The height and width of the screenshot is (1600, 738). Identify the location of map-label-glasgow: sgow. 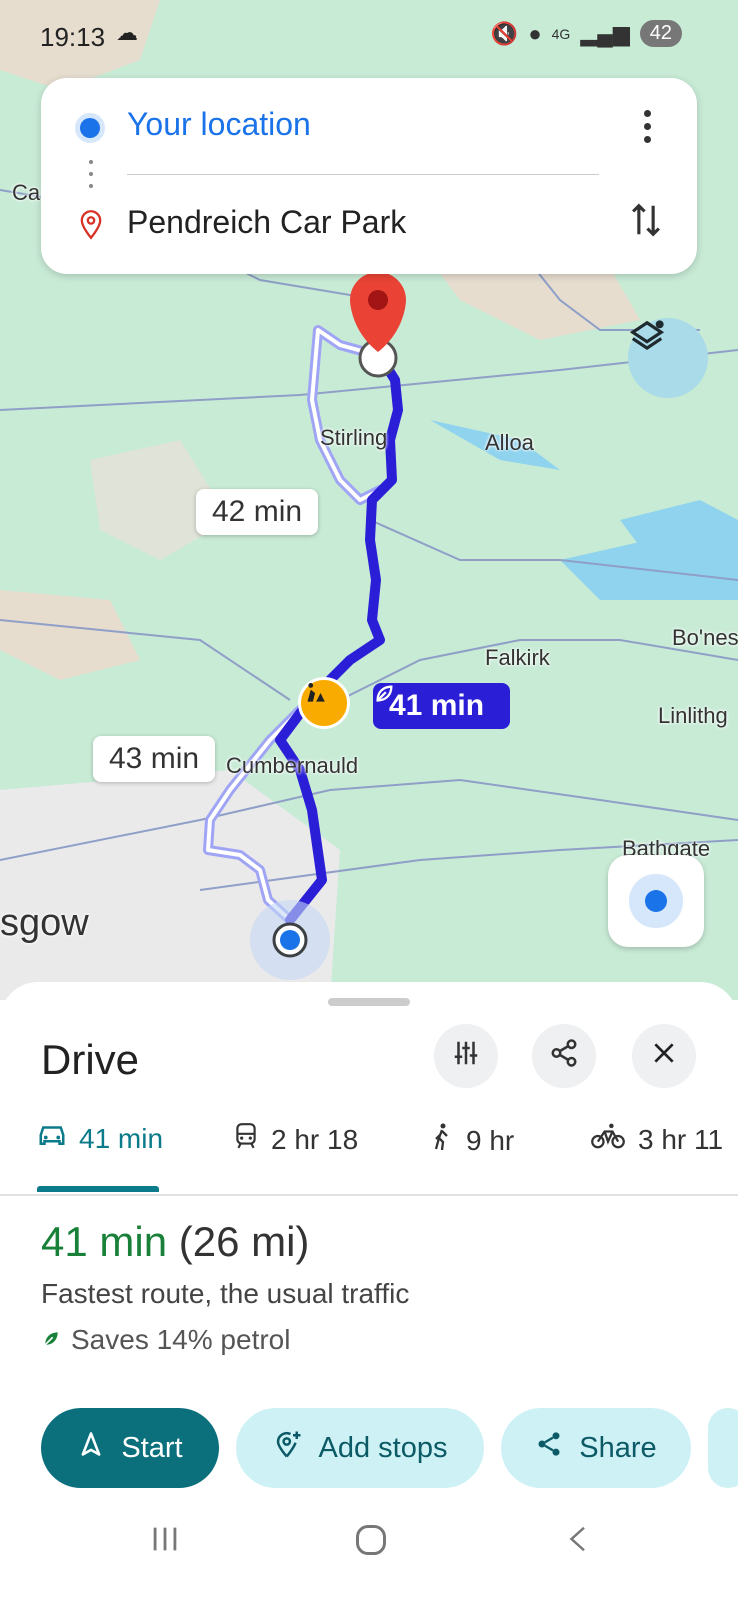
(44, 923).